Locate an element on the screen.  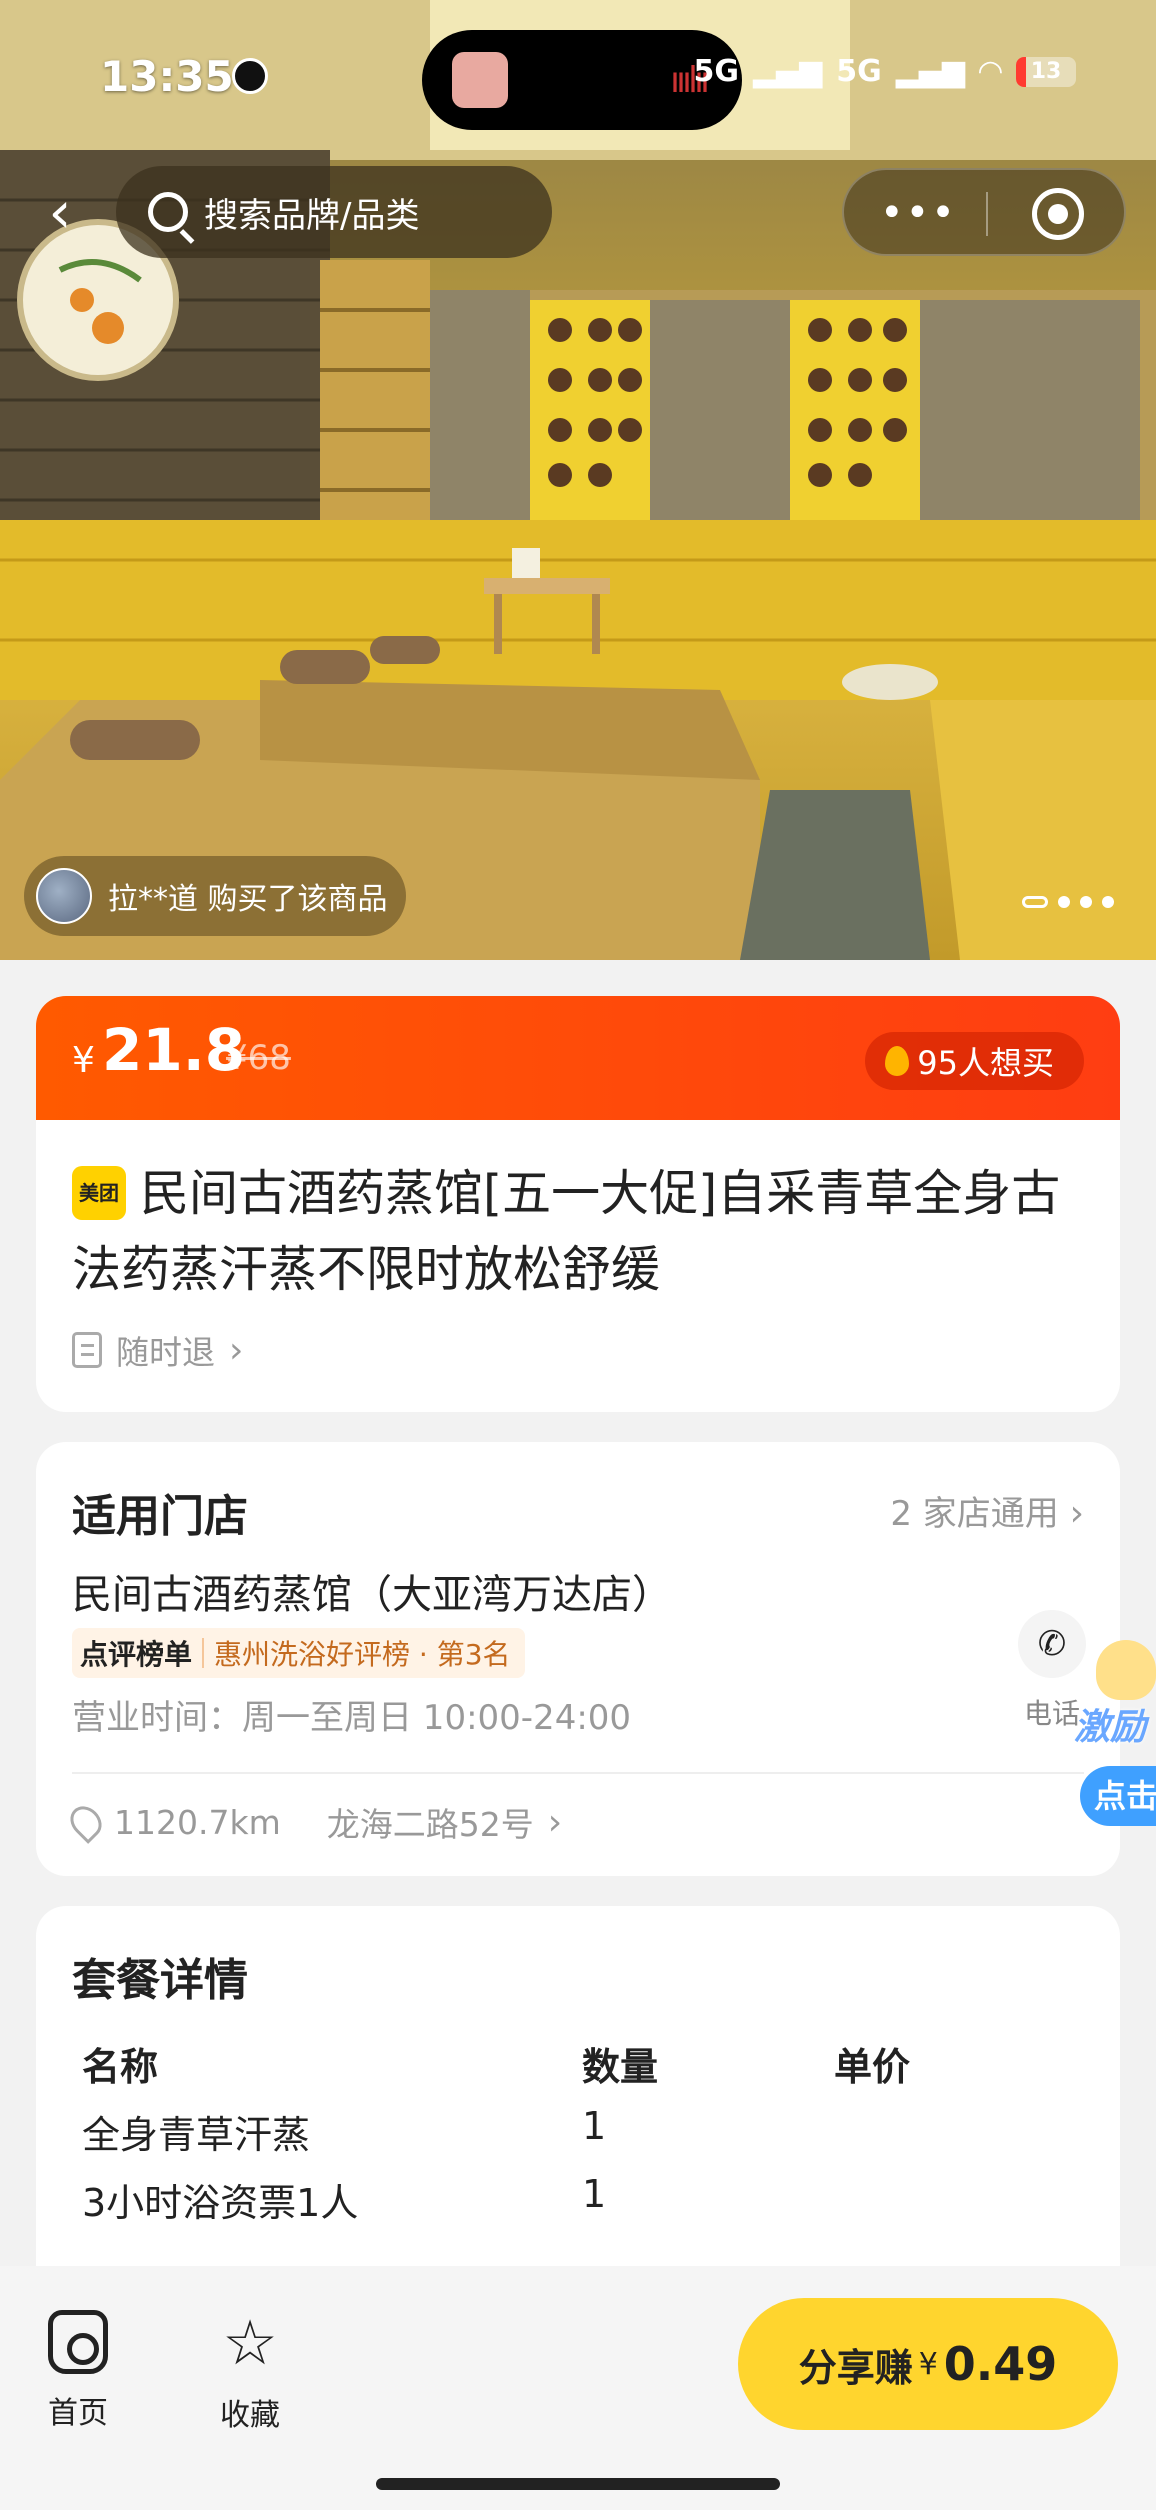
tab-favorite: ☆ 收藏 is located at coordinates (250, 2372).